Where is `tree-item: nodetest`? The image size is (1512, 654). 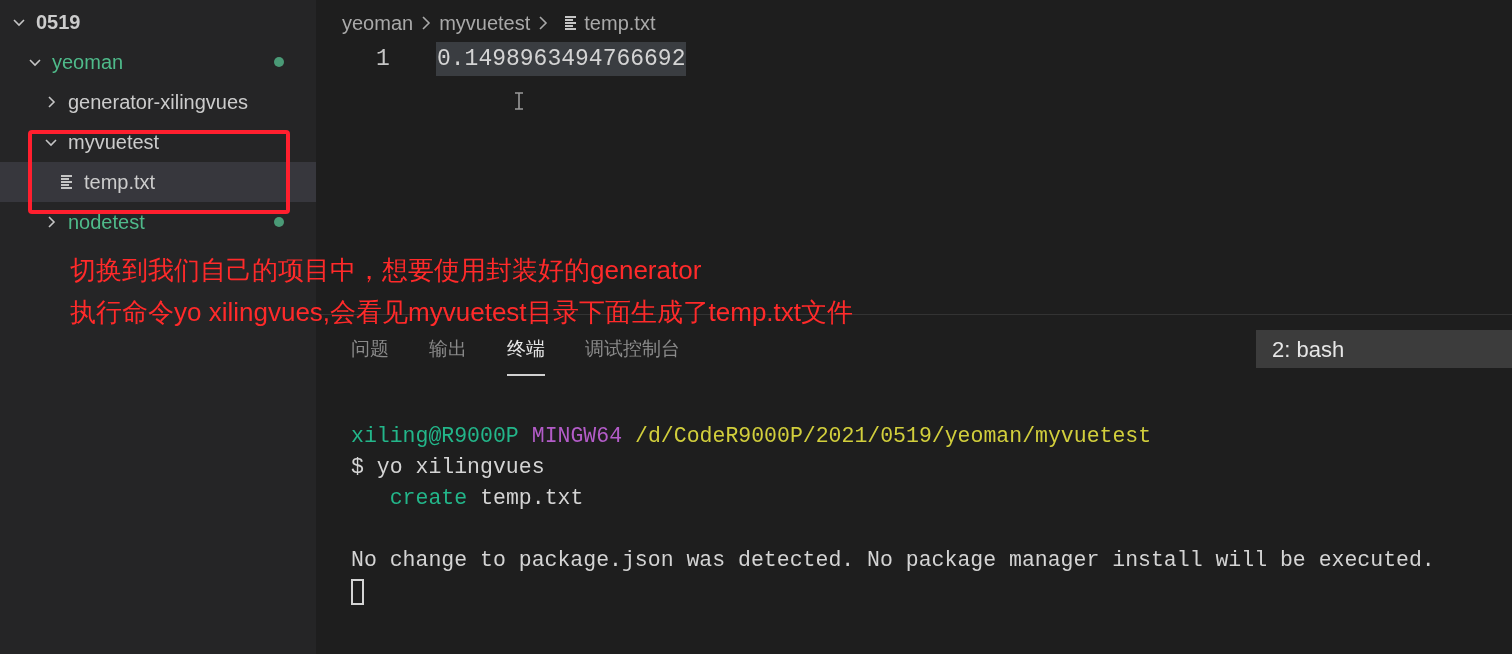 tree-item: nodetest is located at coordinates (158, 222).